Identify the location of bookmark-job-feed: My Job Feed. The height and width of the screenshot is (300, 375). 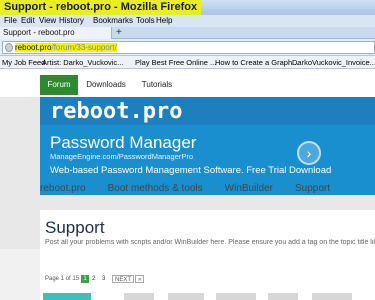
(23, 62).